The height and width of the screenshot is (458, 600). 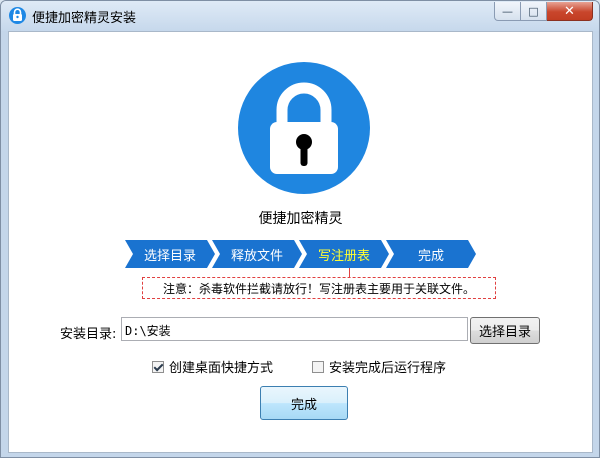 What do you see at coordinates (318, 366) in the screenshot?
I see `checkbox-unchecked-icon` at bounding box center [318, 366].